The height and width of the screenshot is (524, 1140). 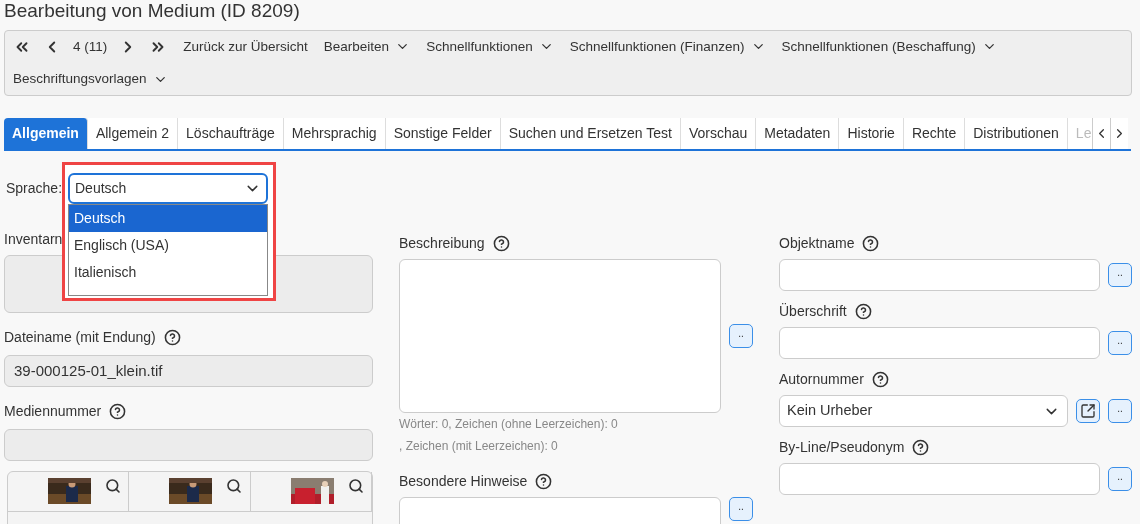 I want to click on tab: Sonstige Felder, so click(x=443, y=133).